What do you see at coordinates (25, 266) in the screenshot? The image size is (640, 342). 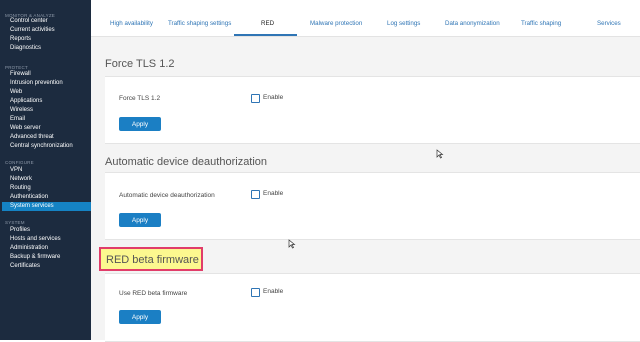 I see `sidebar-item-certificates: Certificates` at bounding box center [25, 266].